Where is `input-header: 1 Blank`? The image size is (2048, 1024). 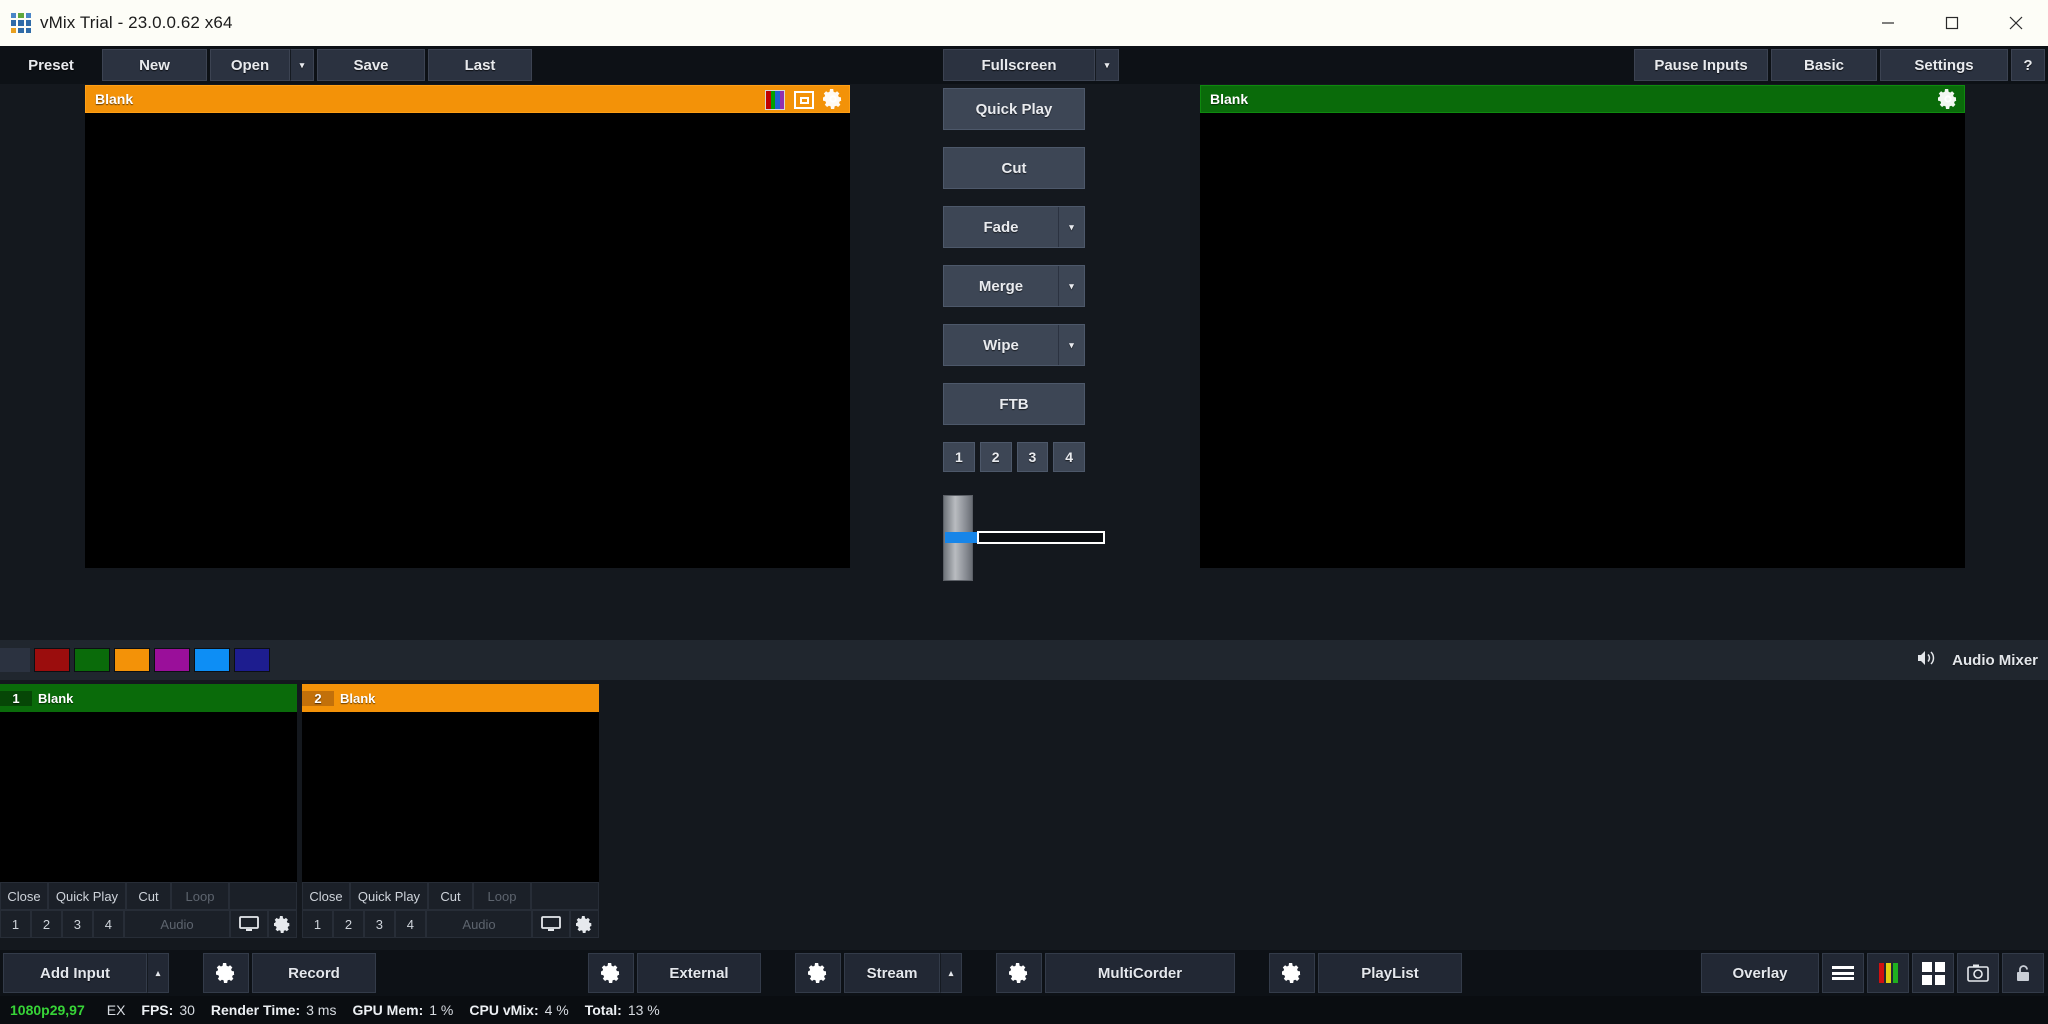 input-header: 1 Blank is located at coordinates (148, 698).